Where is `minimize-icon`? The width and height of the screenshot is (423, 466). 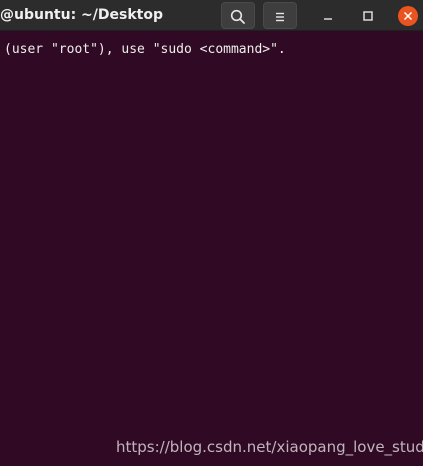
minimize-icon is located at coordinates (328, 19).